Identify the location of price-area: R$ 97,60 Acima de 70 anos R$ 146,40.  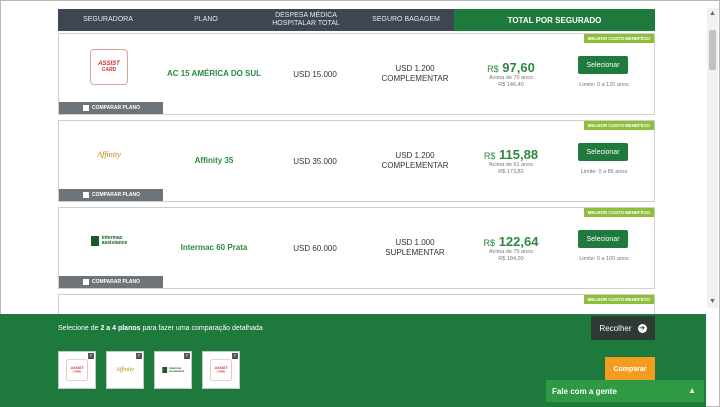
(511, 74).